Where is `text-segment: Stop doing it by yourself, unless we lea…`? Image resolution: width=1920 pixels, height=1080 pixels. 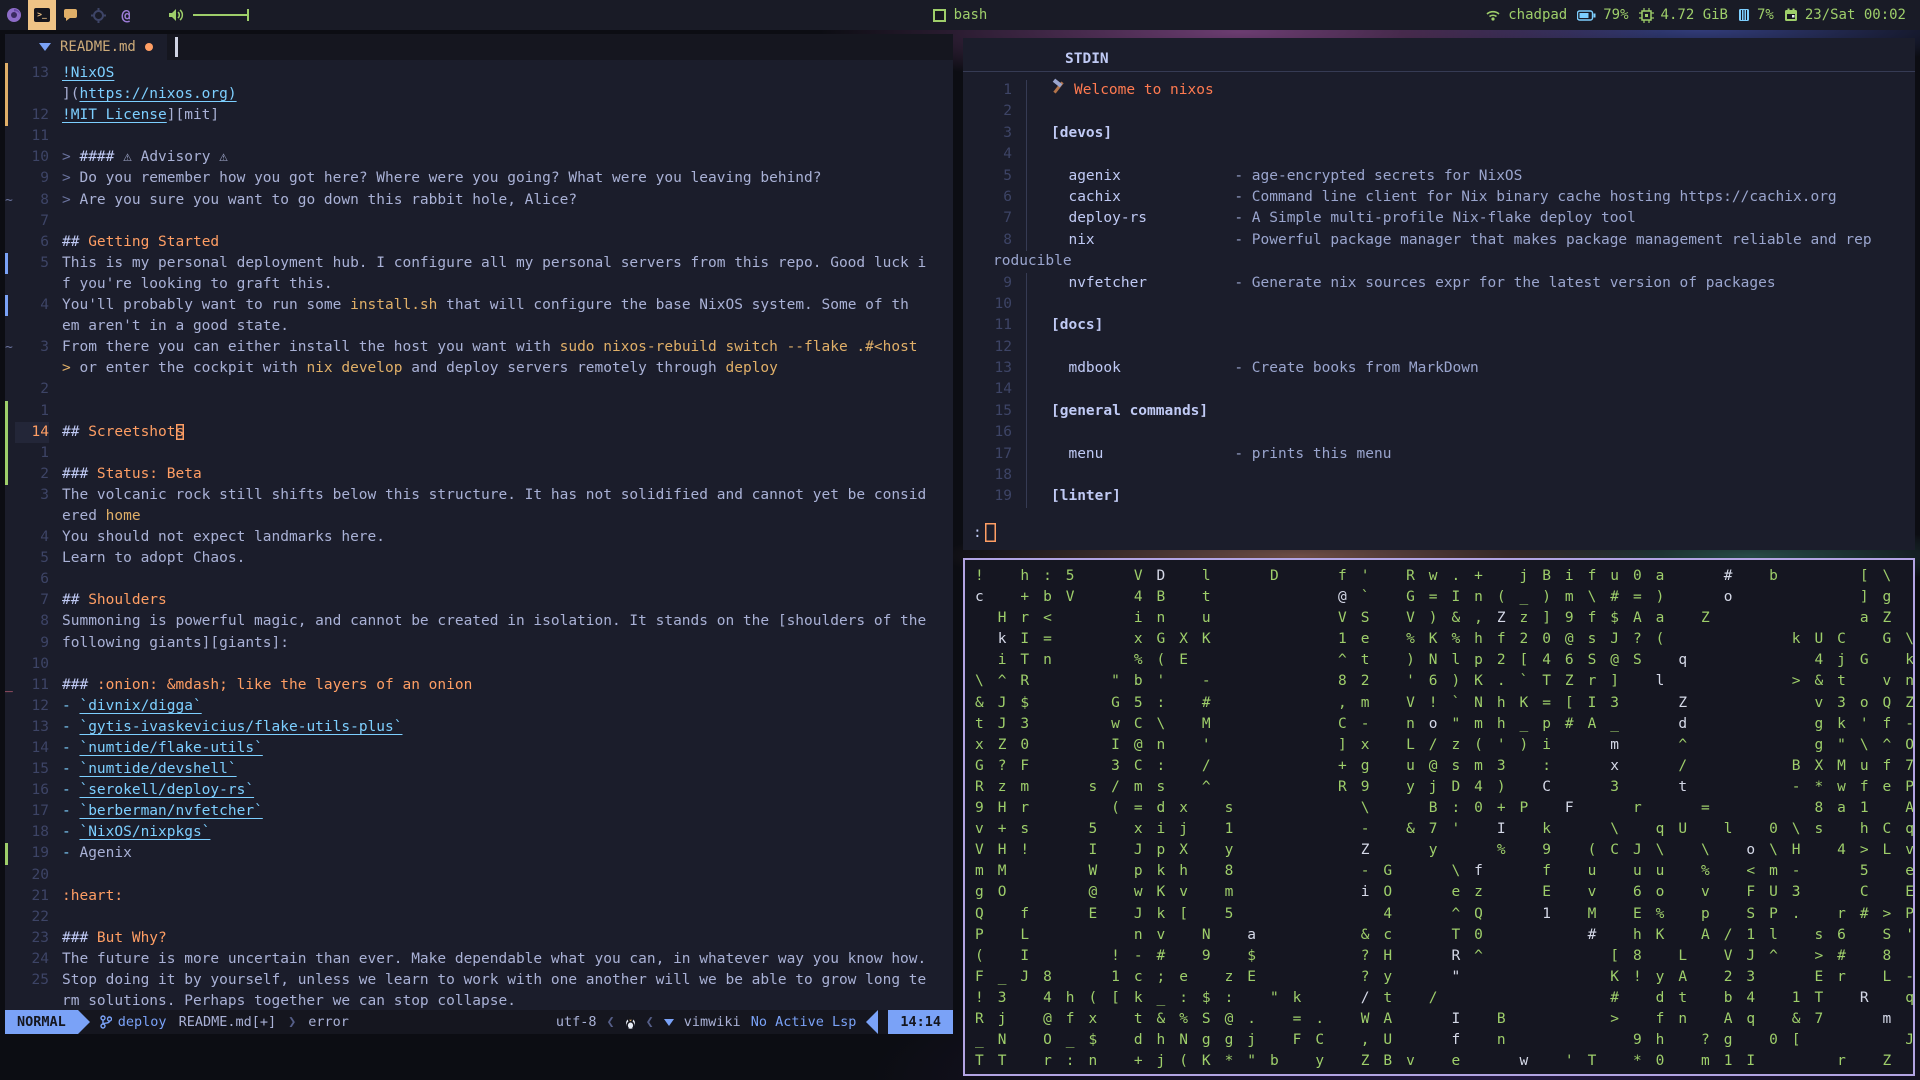 text-segment: Stop doing it by yourself, unless we lea… is located at coordinates (494, 980).